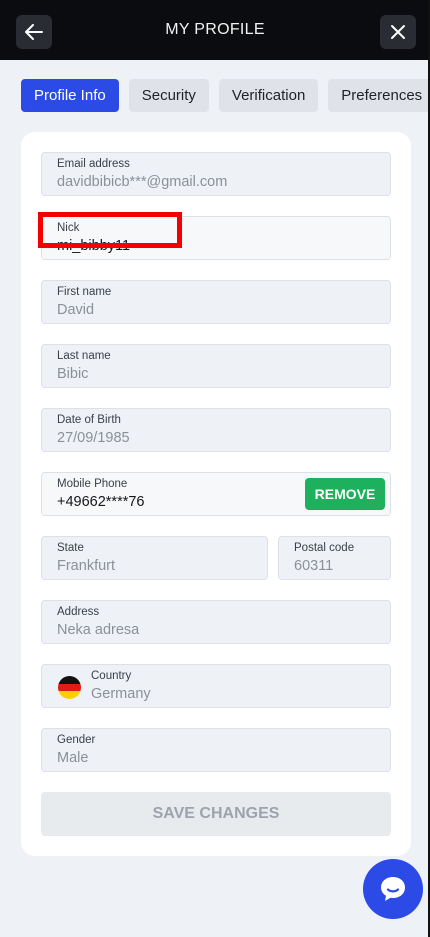  Describe the element at coordinates (216, 366) in the screenshot. I see `last-name-field: Last name Bibic` at that location.